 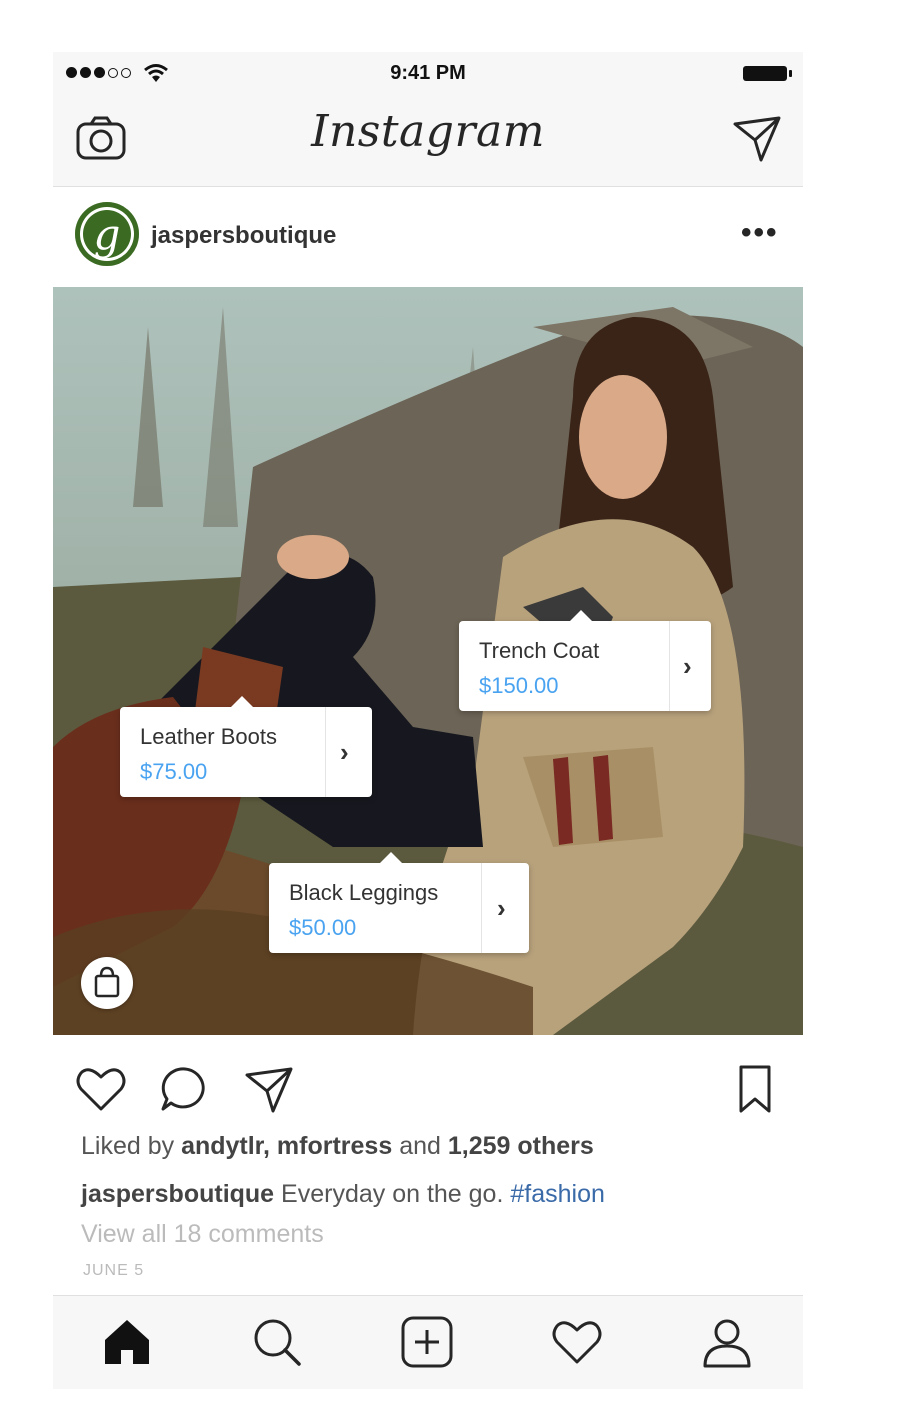 I want to click on bottom-tab-bar, so click(x=428, y=1342).